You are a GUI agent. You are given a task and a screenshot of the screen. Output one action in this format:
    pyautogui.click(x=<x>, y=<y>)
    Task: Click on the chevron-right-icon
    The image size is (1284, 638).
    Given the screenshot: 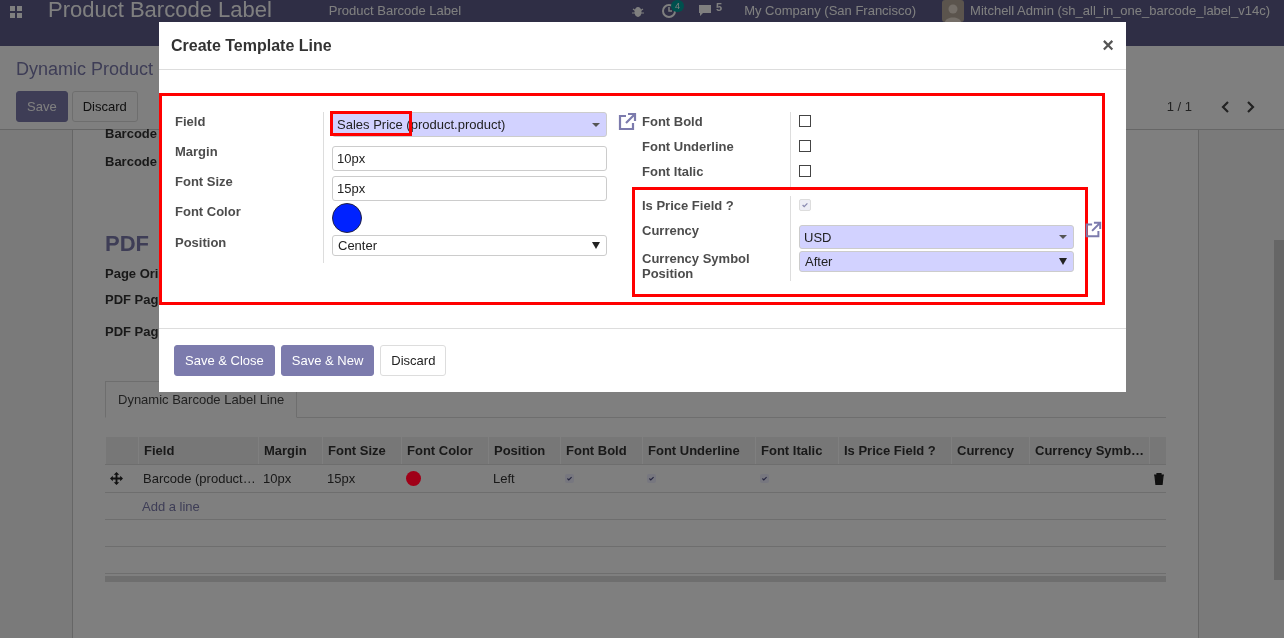 What is the action you would take?
    pyautogui.click(x=1251, y=106)
    